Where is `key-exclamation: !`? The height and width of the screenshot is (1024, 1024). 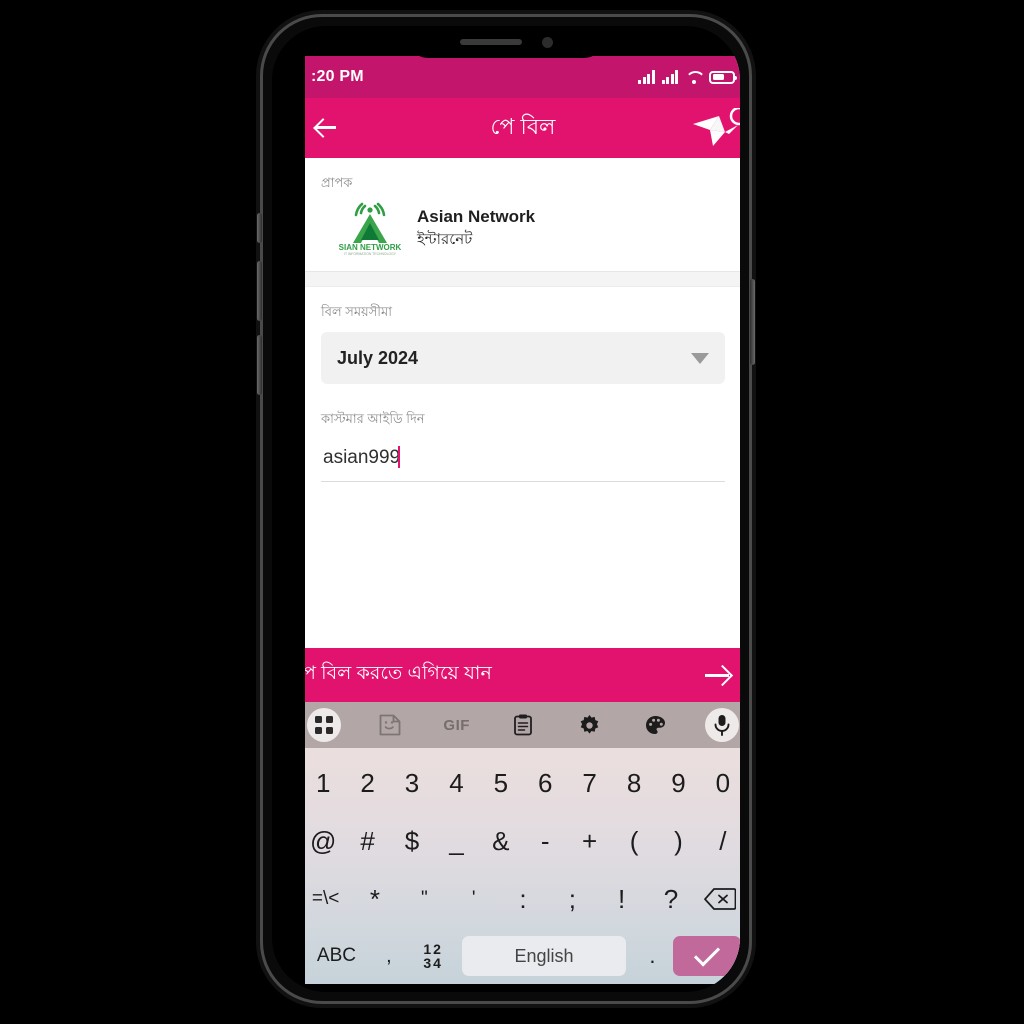
key-exclamation: ! is located at coordinates (621, 899).